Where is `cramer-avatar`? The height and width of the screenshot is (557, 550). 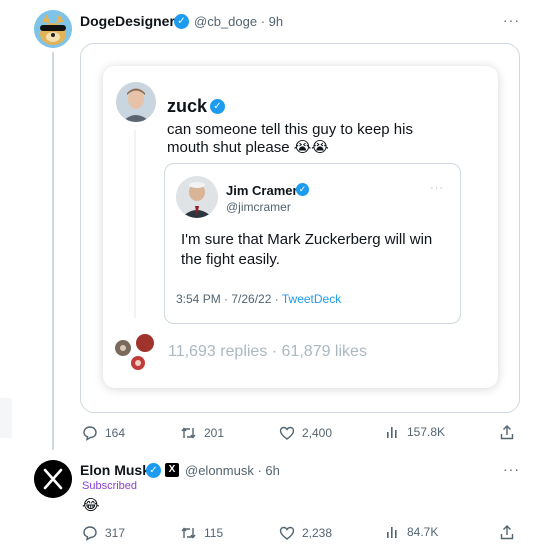
cramer-avatar is located at coordinates (197, 197).